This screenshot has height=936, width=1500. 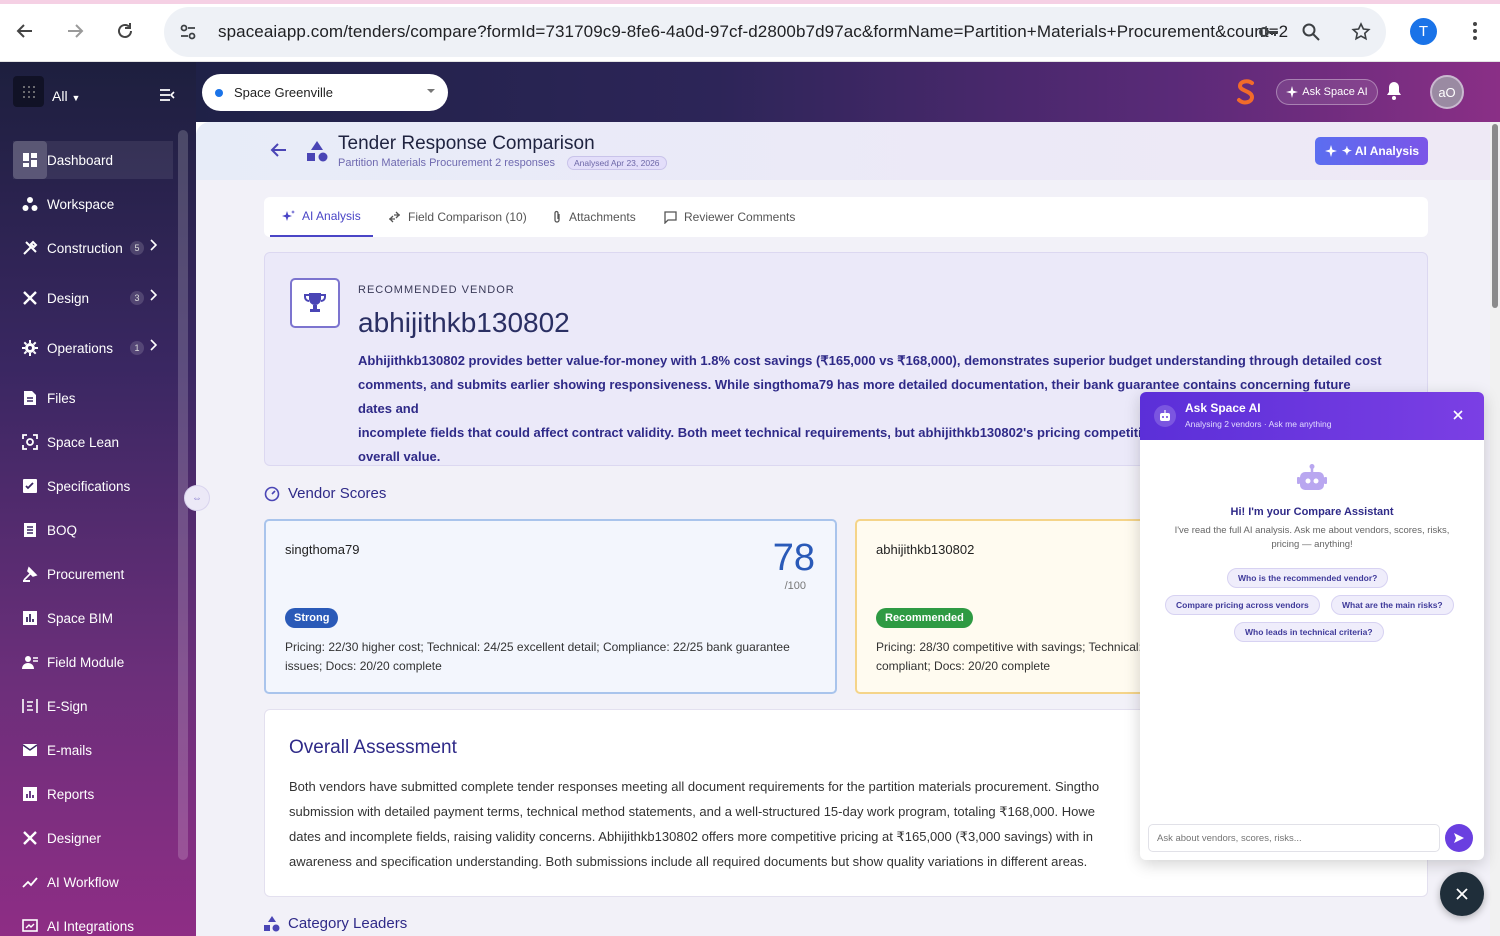 I want to click on sidebar-item-label: Operations, so click(x=80, y=348).